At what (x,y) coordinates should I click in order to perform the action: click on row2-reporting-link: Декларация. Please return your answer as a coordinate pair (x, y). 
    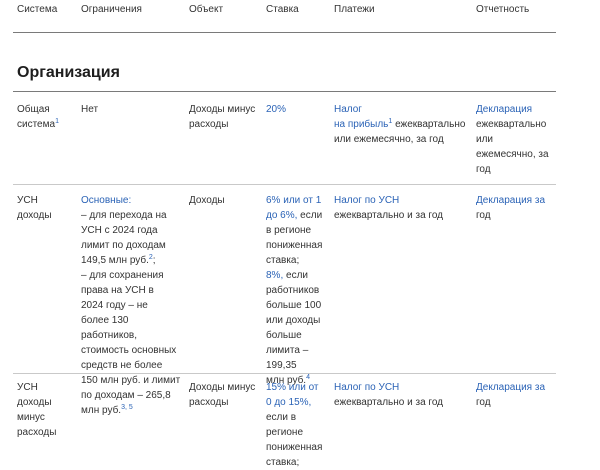
    Looking at the image, I should click on (504, 200).